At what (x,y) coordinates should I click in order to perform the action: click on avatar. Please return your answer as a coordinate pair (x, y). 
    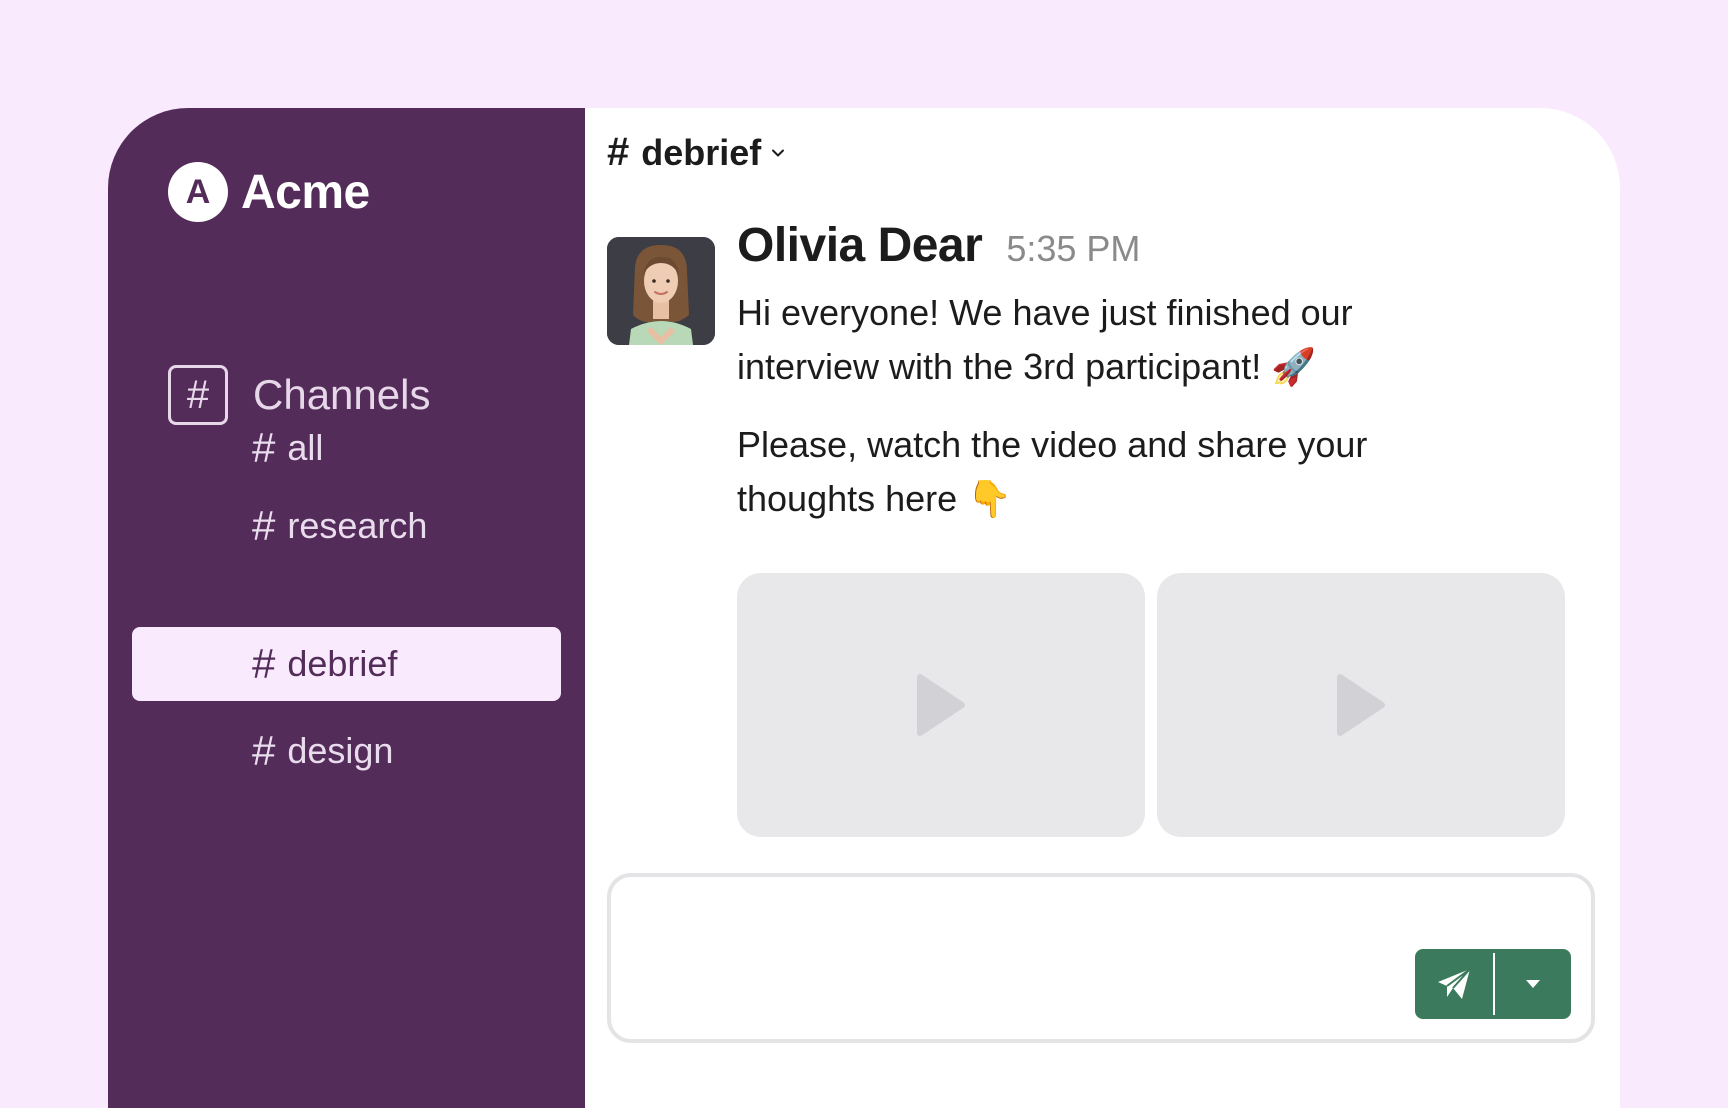
    Looking at the image, I should click on (661, 291).